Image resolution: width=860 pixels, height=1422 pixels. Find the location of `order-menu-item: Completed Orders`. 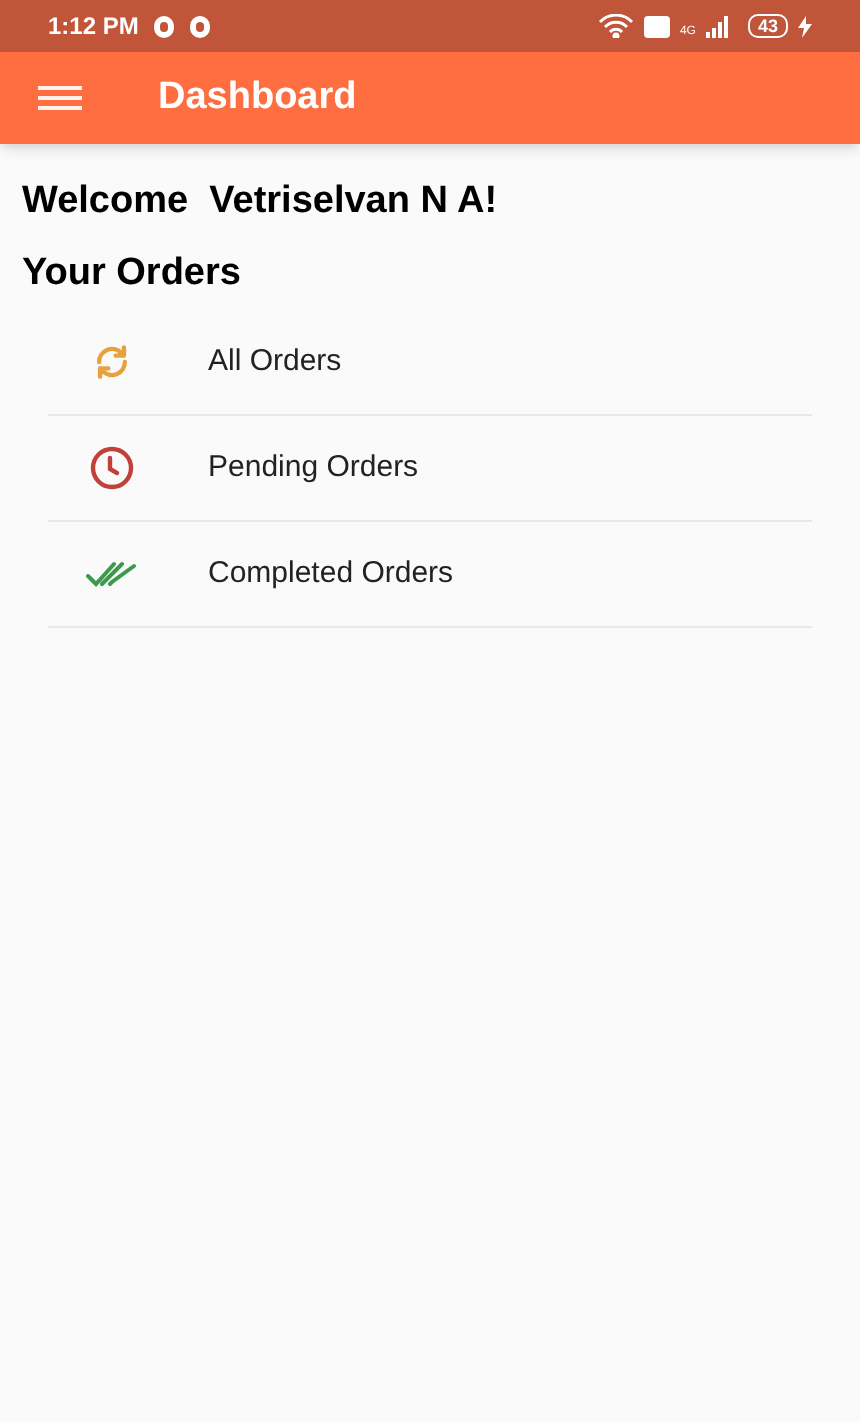

order-menu-item: Completed Orders is located at coordinates (430, 575).